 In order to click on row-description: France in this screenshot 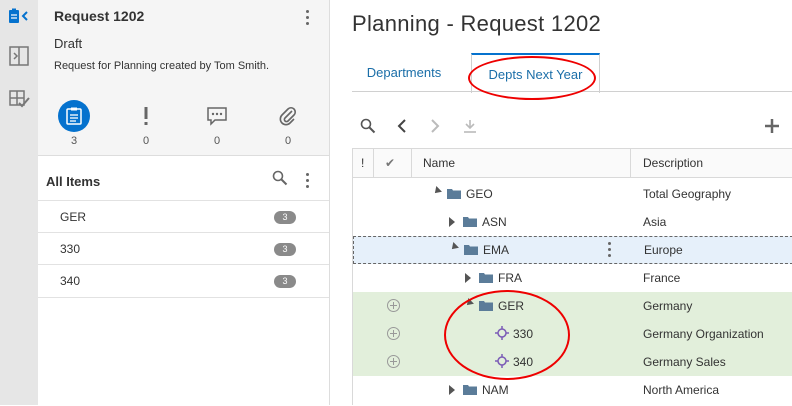, I will do `click(662, 278)`.